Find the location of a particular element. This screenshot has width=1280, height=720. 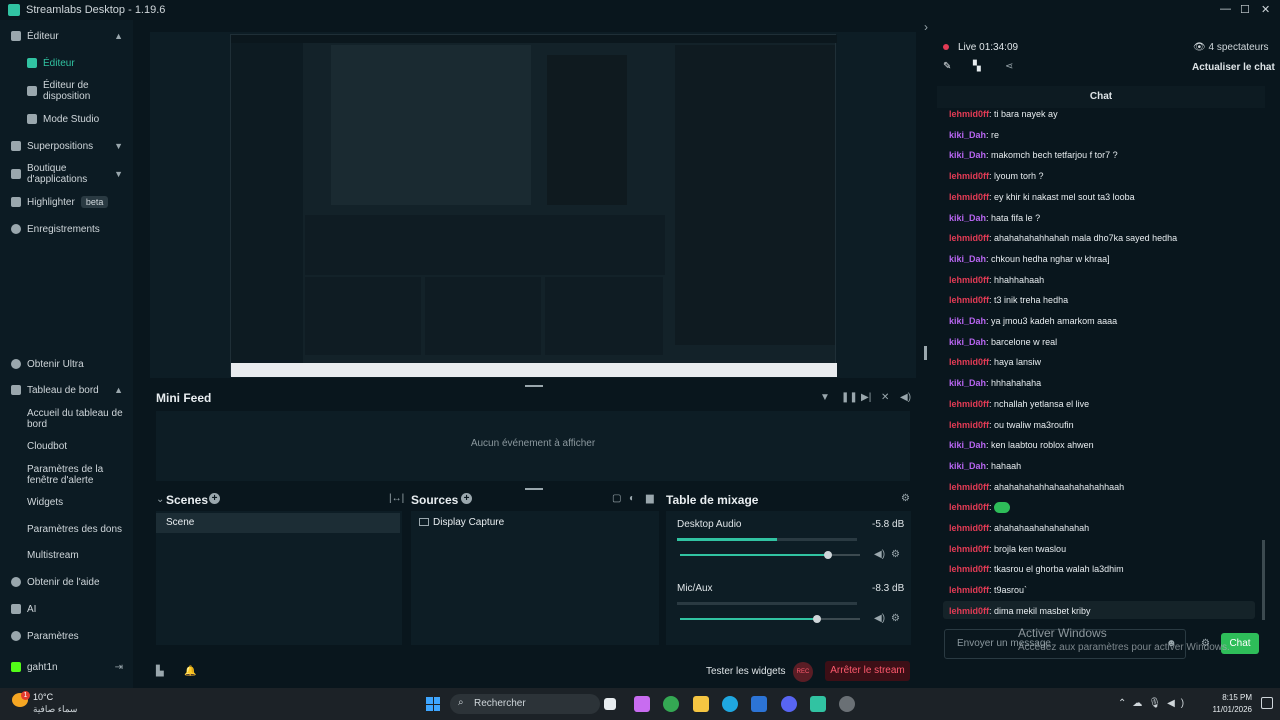

sidebar-item-dashboard: Tableau de bord ▲ is located at coordinates (66, 390).